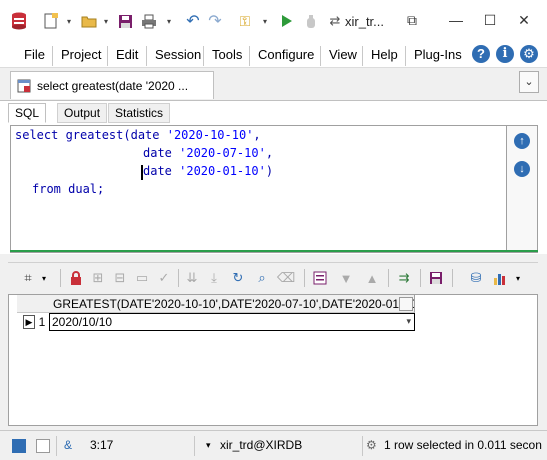 This screenshot has width=547, height=460. What do you see at coordinates (529, 82) in the screenshot?
I see `document-list-dropdown: ⌄` at bounding box center [529, 82].